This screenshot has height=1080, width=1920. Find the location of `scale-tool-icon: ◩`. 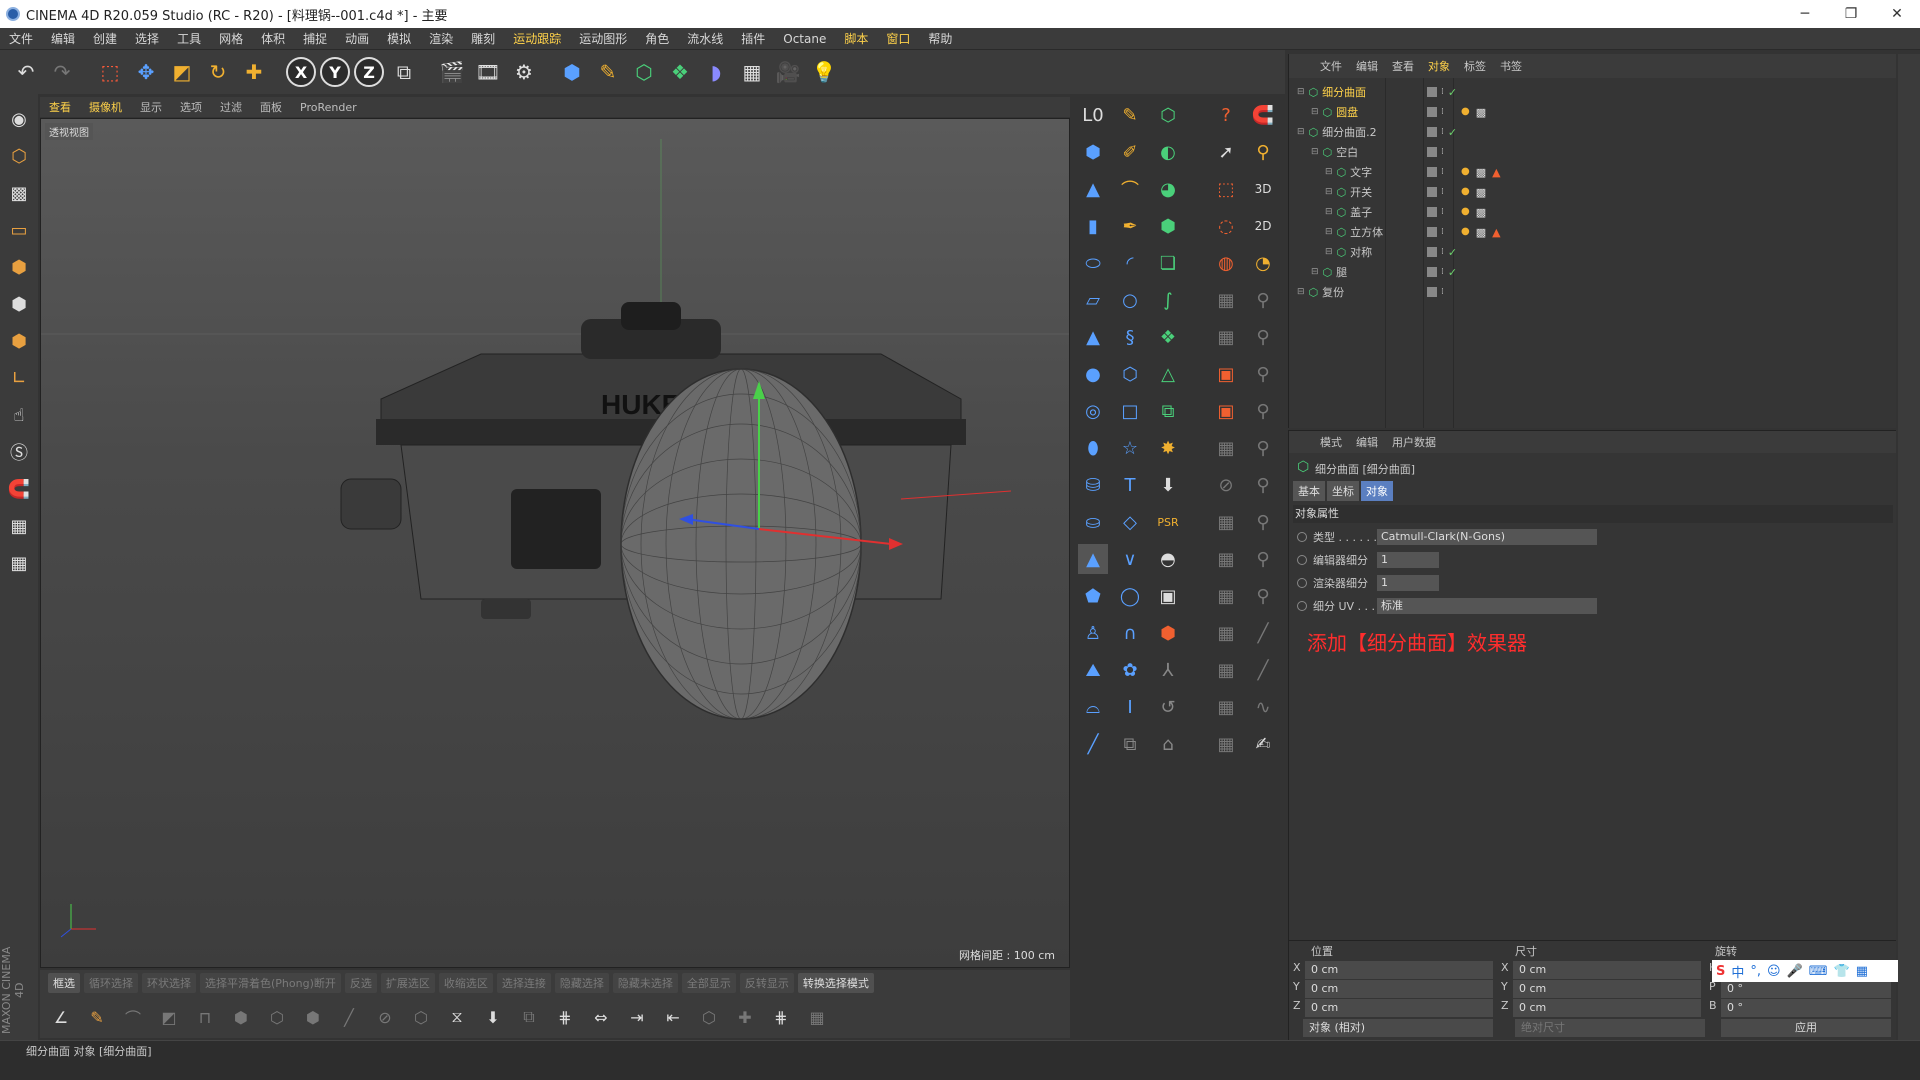

scale-tool-icon: ◩ is located at coordinates (182, 72).